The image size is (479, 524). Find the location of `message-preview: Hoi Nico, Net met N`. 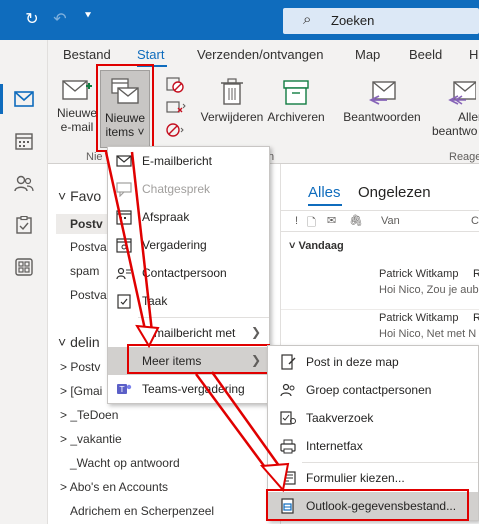

message-preview: Hoi Nico, Net met N is located at coordinates (428, 334).